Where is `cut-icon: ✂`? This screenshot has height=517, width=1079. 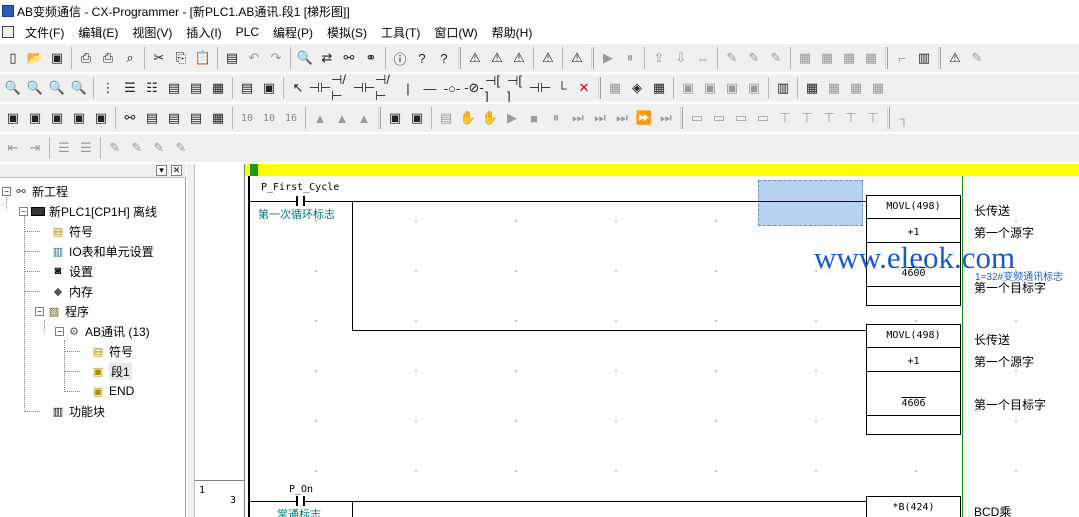 cut-icon: ✂ is located at coordinates (159, 58).